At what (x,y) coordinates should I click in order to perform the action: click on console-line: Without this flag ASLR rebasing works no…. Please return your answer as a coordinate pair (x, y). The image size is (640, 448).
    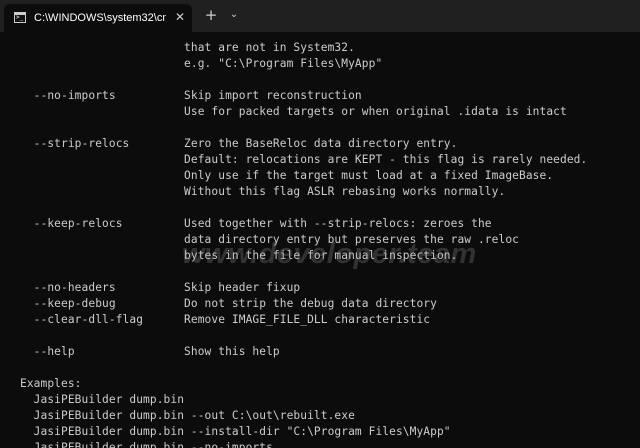
    Looking at the image, I should click on (263, 191).